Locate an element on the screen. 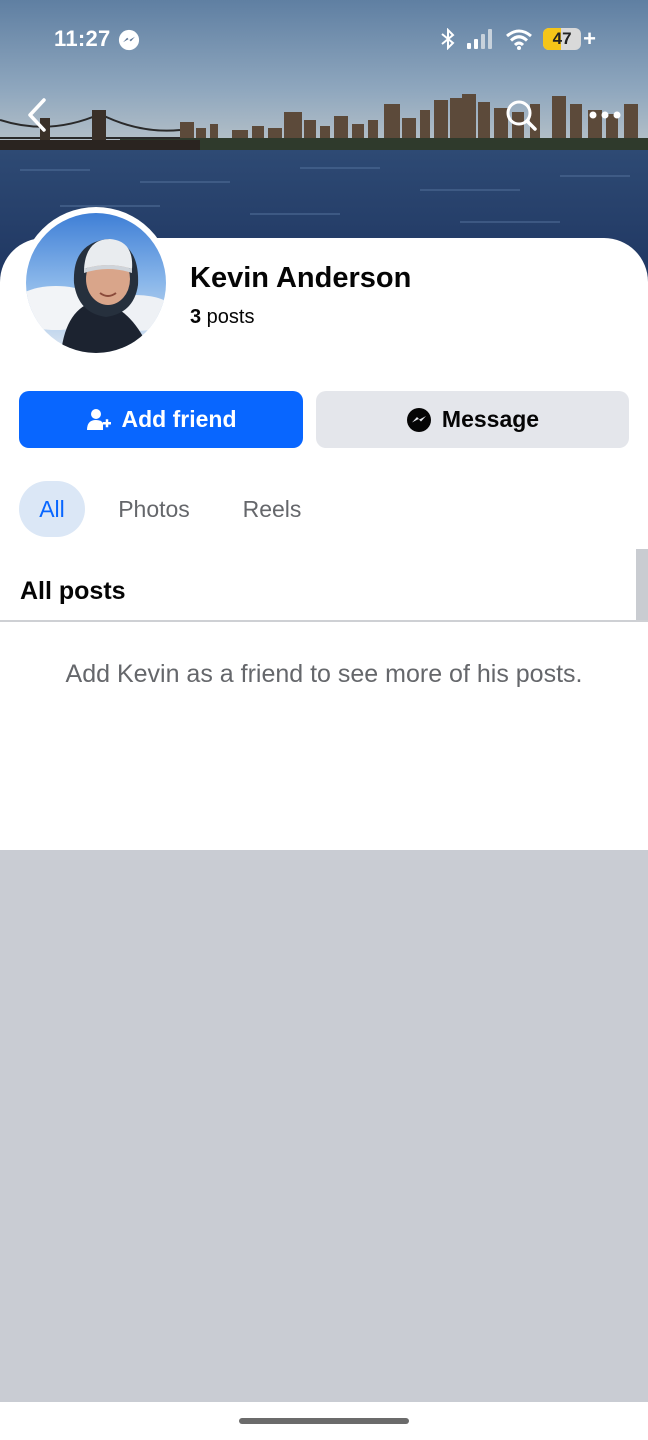 This screenshot has width=648, height=1440. post-count-label: posts is located at coordinates (228, 317).